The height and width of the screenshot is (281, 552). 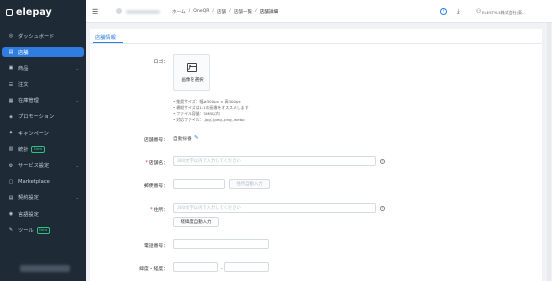 I want to click on sidebar-item-label: プロモーション, so click(x=36, y=117).